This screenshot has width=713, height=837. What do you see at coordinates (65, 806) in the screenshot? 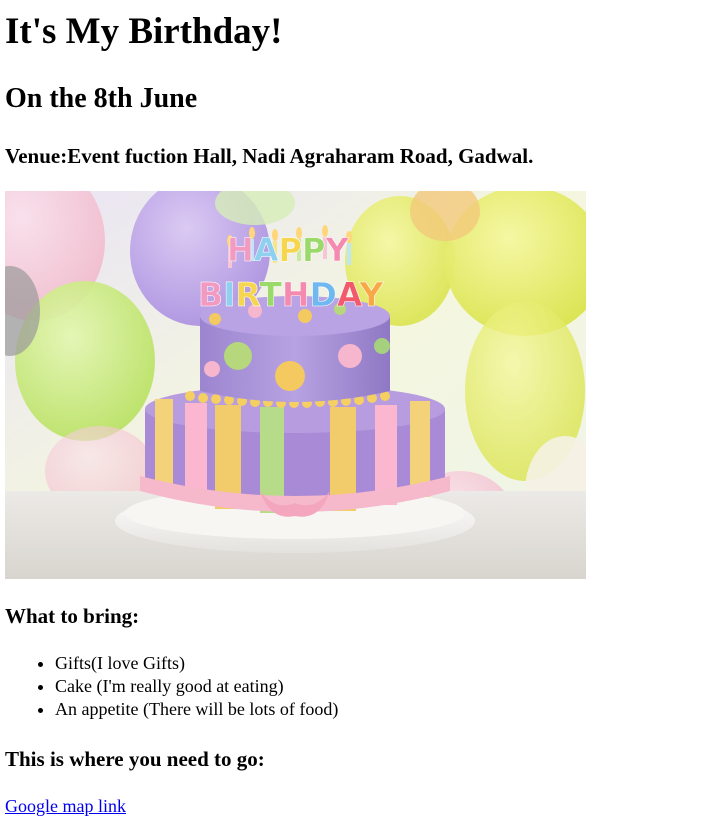
I see `google-map-link: Google map link` at bounding box center [65, 806].